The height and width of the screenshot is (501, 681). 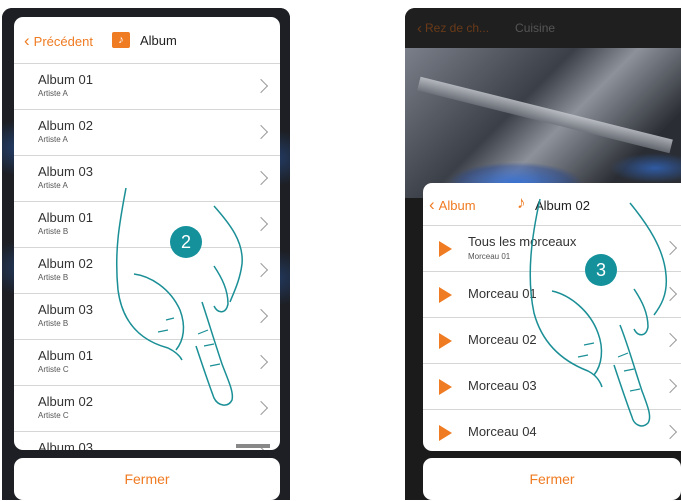 What do you see at coordinates (147, 133) in the screenshot?
I see `album-list-item: Album 02 Artiste A` at bounding box center [147, 133].